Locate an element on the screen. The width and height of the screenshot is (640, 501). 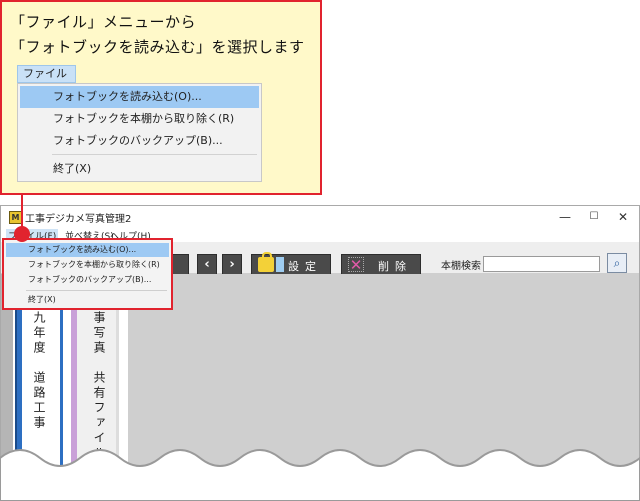
delete-button: ✕ 削除 is located at coordinates (381, 264).